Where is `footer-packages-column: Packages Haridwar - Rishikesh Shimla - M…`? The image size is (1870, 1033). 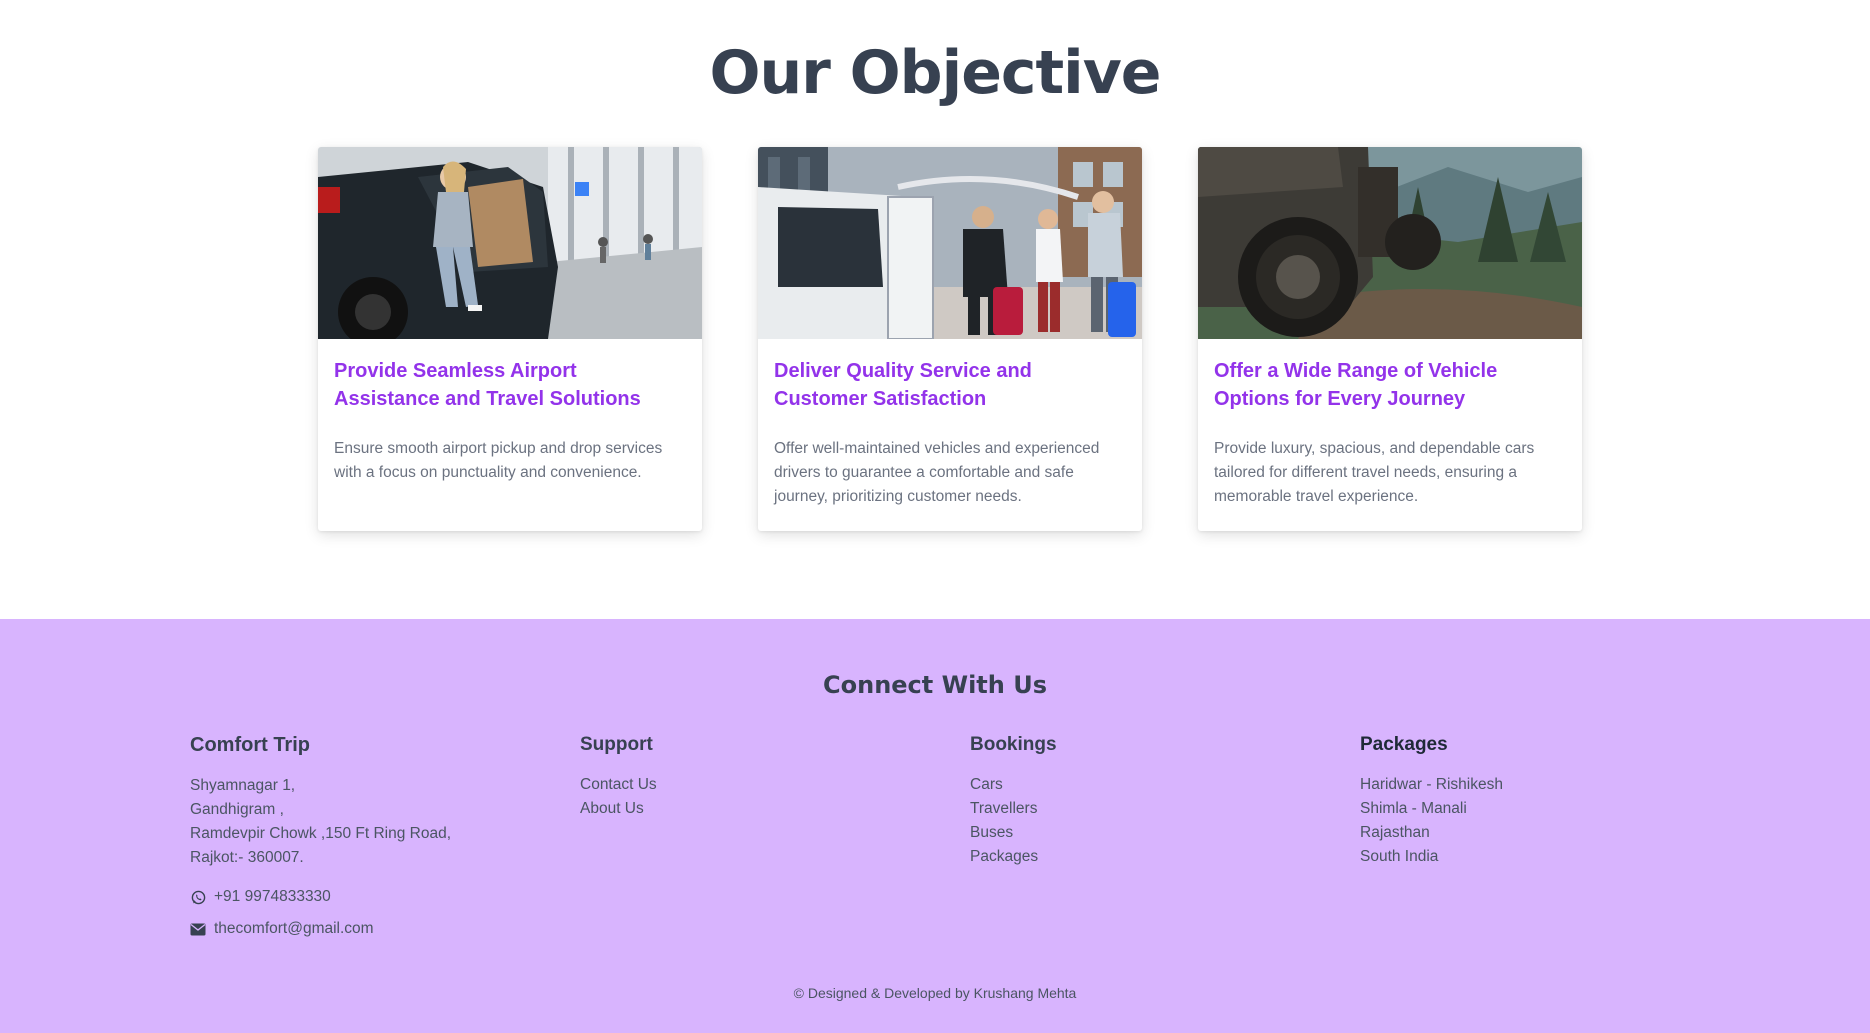
footer-packages-column: Packages Haridwar - Rishikesh Shimla - M… is located at coordinates (1550, 801).